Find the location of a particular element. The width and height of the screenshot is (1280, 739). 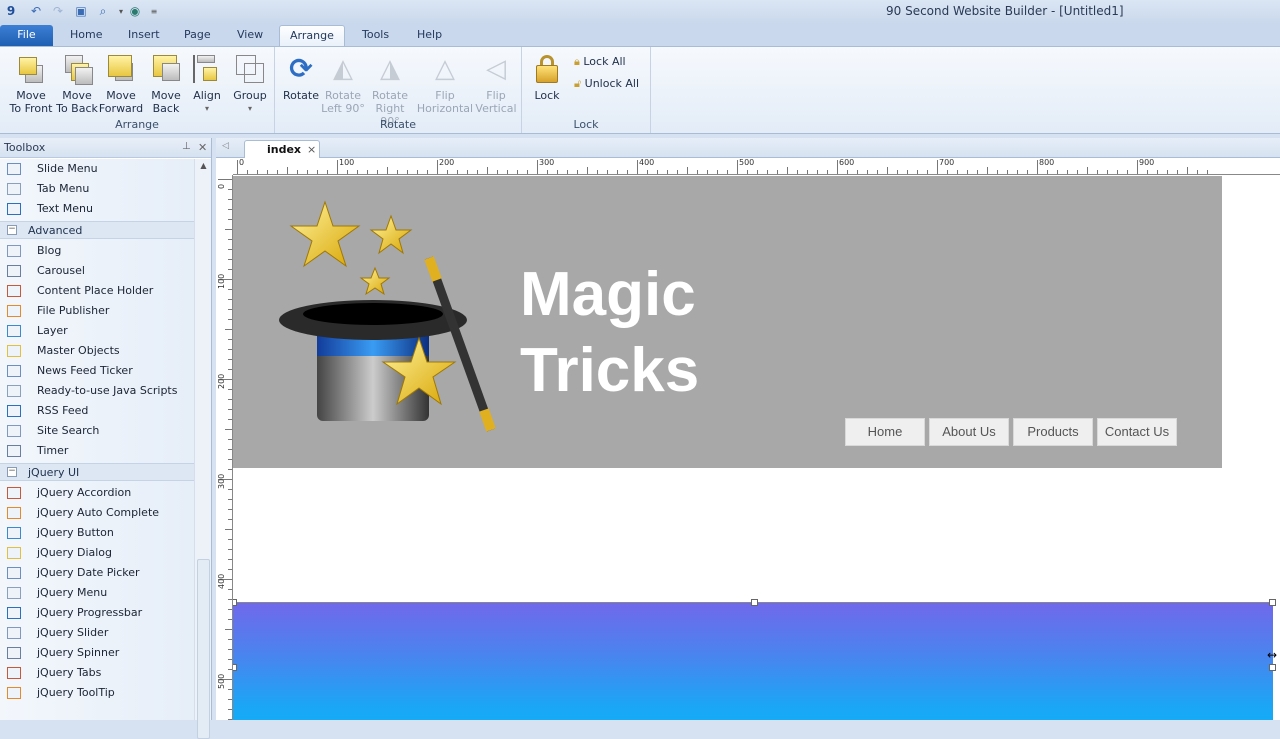

redo-icon: ↷ is located at coordinates (58, 11).